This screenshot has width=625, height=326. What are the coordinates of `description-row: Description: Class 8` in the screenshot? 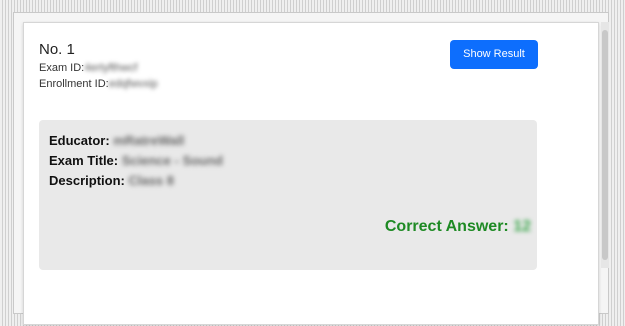 It's located at (136, 181).